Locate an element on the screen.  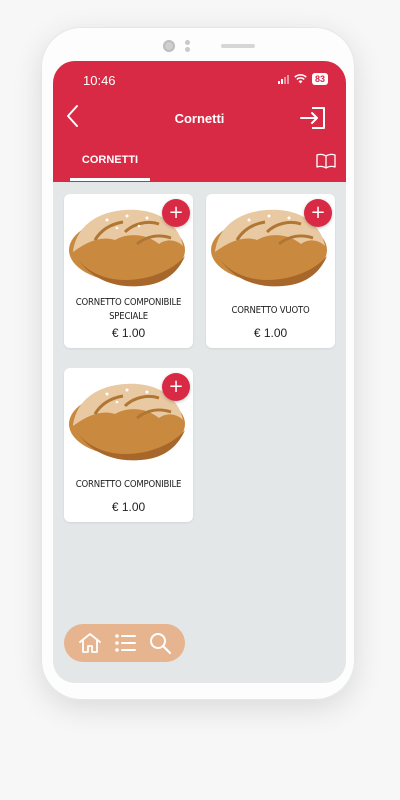
sensor is located at coordinates (187, 46).